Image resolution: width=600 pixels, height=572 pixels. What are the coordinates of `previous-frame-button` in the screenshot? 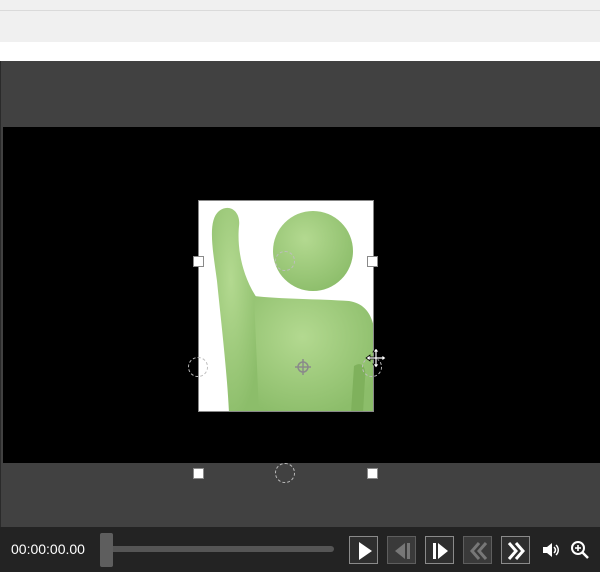 It's located at (401, 550).